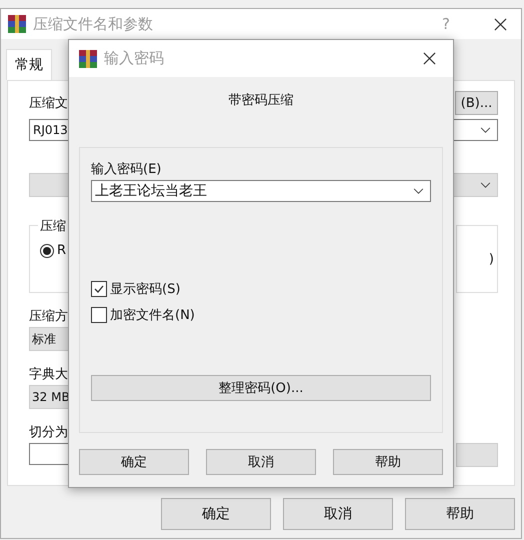 This screenshot has height=540, width=524. What do you see at coordinates (48, 432) in the screenshot?
I see `field-label: 切分为` at bounding box center [48, 432].